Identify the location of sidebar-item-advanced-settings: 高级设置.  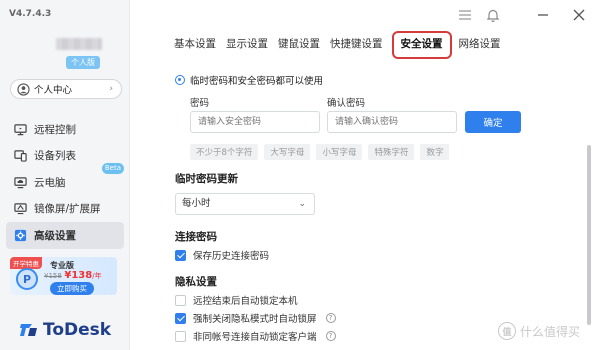
(65, 235).